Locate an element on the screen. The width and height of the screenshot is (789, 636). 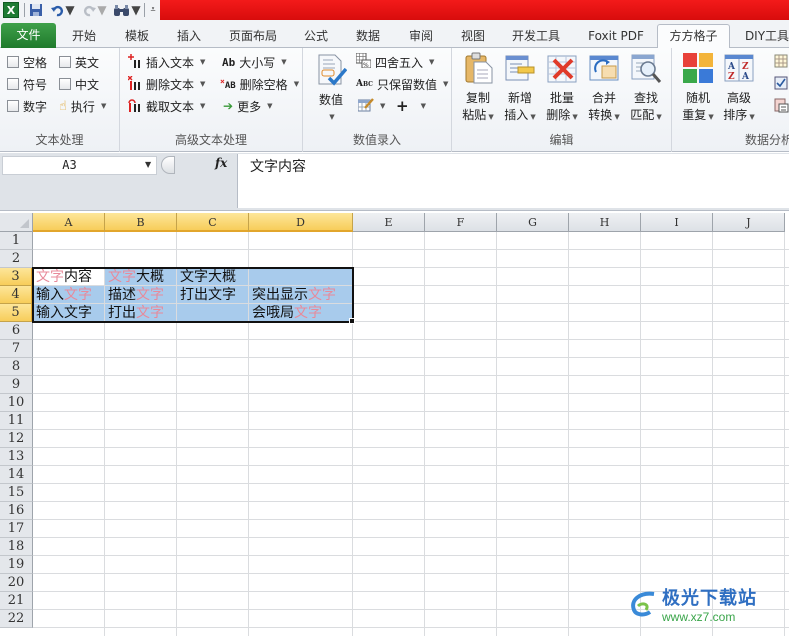
column-header-b: B is located at coordinates (141, 222).